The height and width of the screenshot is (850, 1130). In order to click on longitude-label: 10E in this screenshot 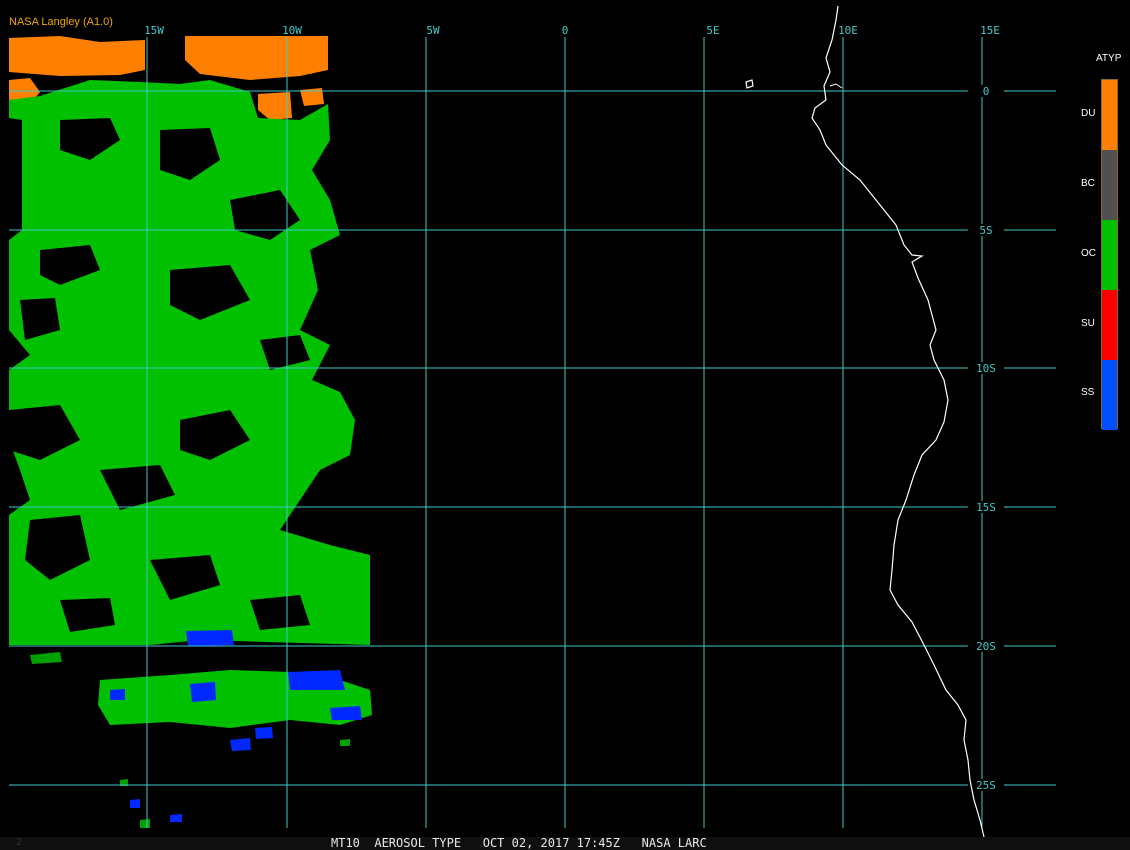, I will do `click(848, 30)`.